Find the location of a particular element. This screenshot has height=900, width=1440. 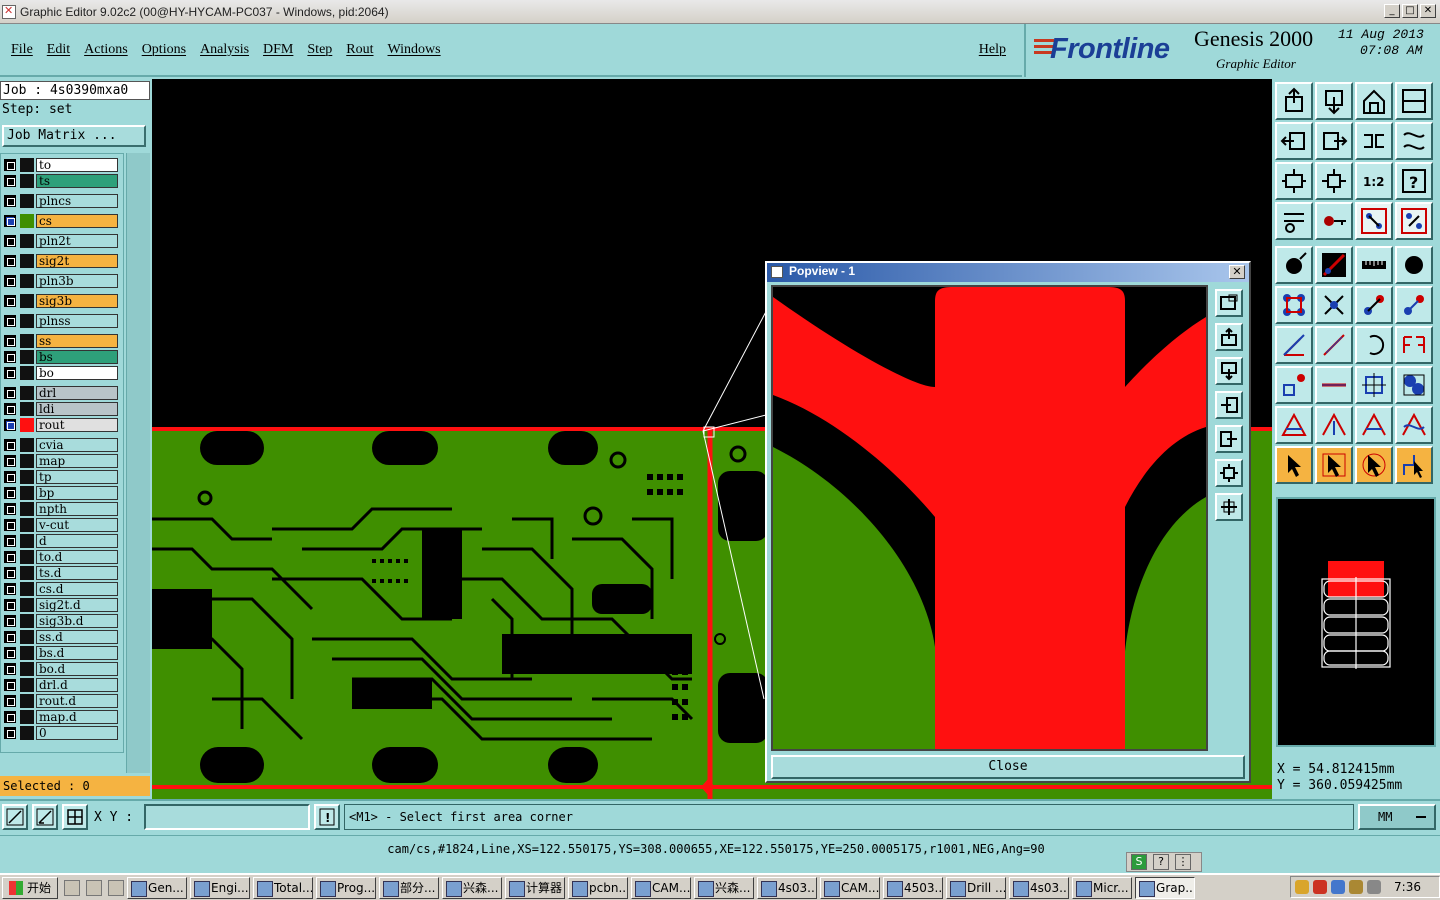

layer-row-cs: cs is located at coordinates (63, 221).